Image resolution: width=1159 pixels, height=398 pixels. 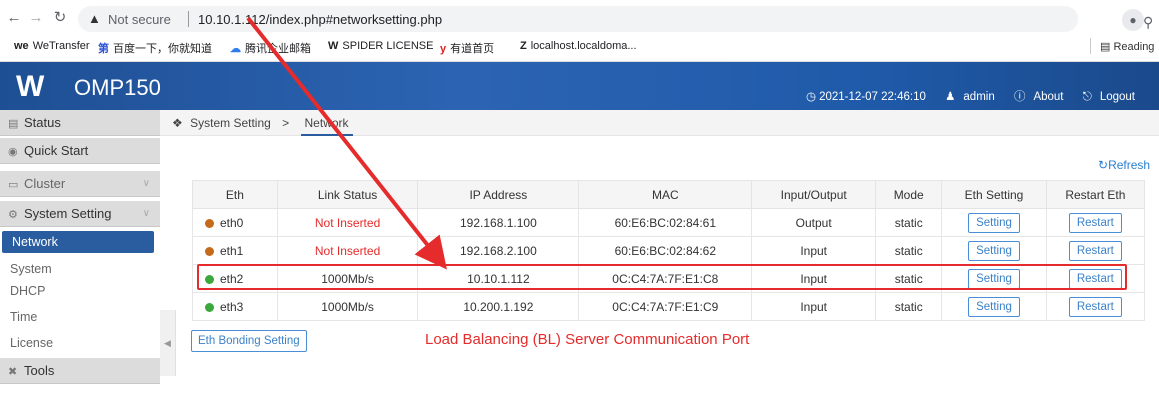 I want to click on eth-name: eth1, so click(x=232, y=250).